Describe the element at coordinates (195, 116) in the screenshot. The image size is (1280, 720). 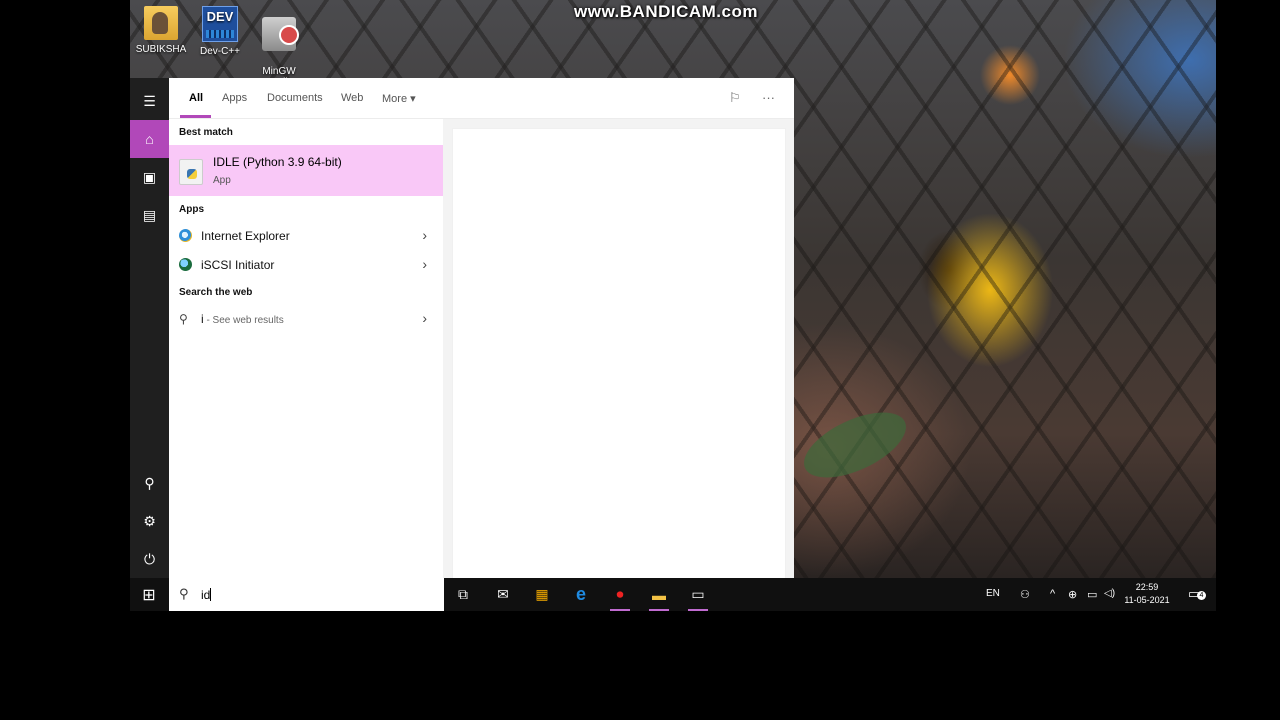
I see `active-tab-indicator` at that location.